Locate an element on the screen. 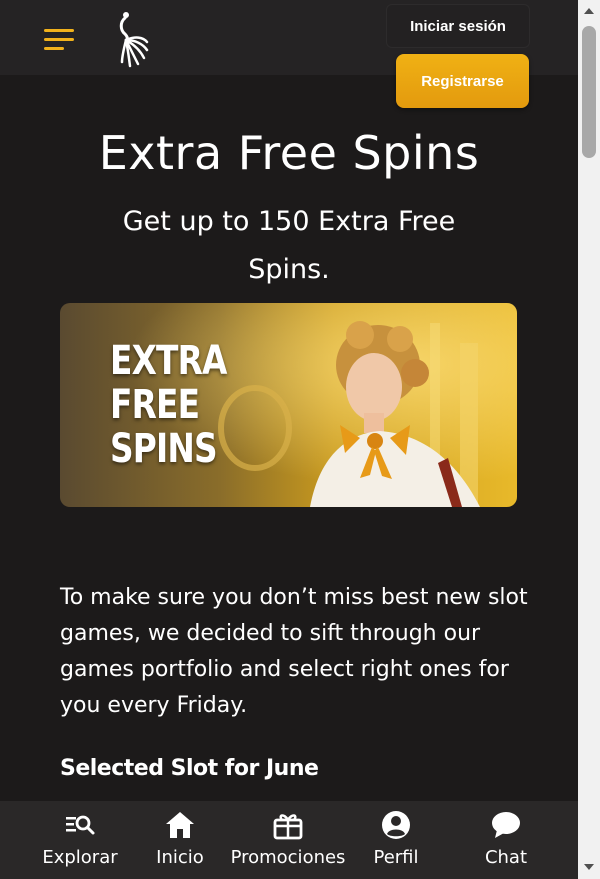  scroll-up-arrow-icon is located at coordinates (589, 11).